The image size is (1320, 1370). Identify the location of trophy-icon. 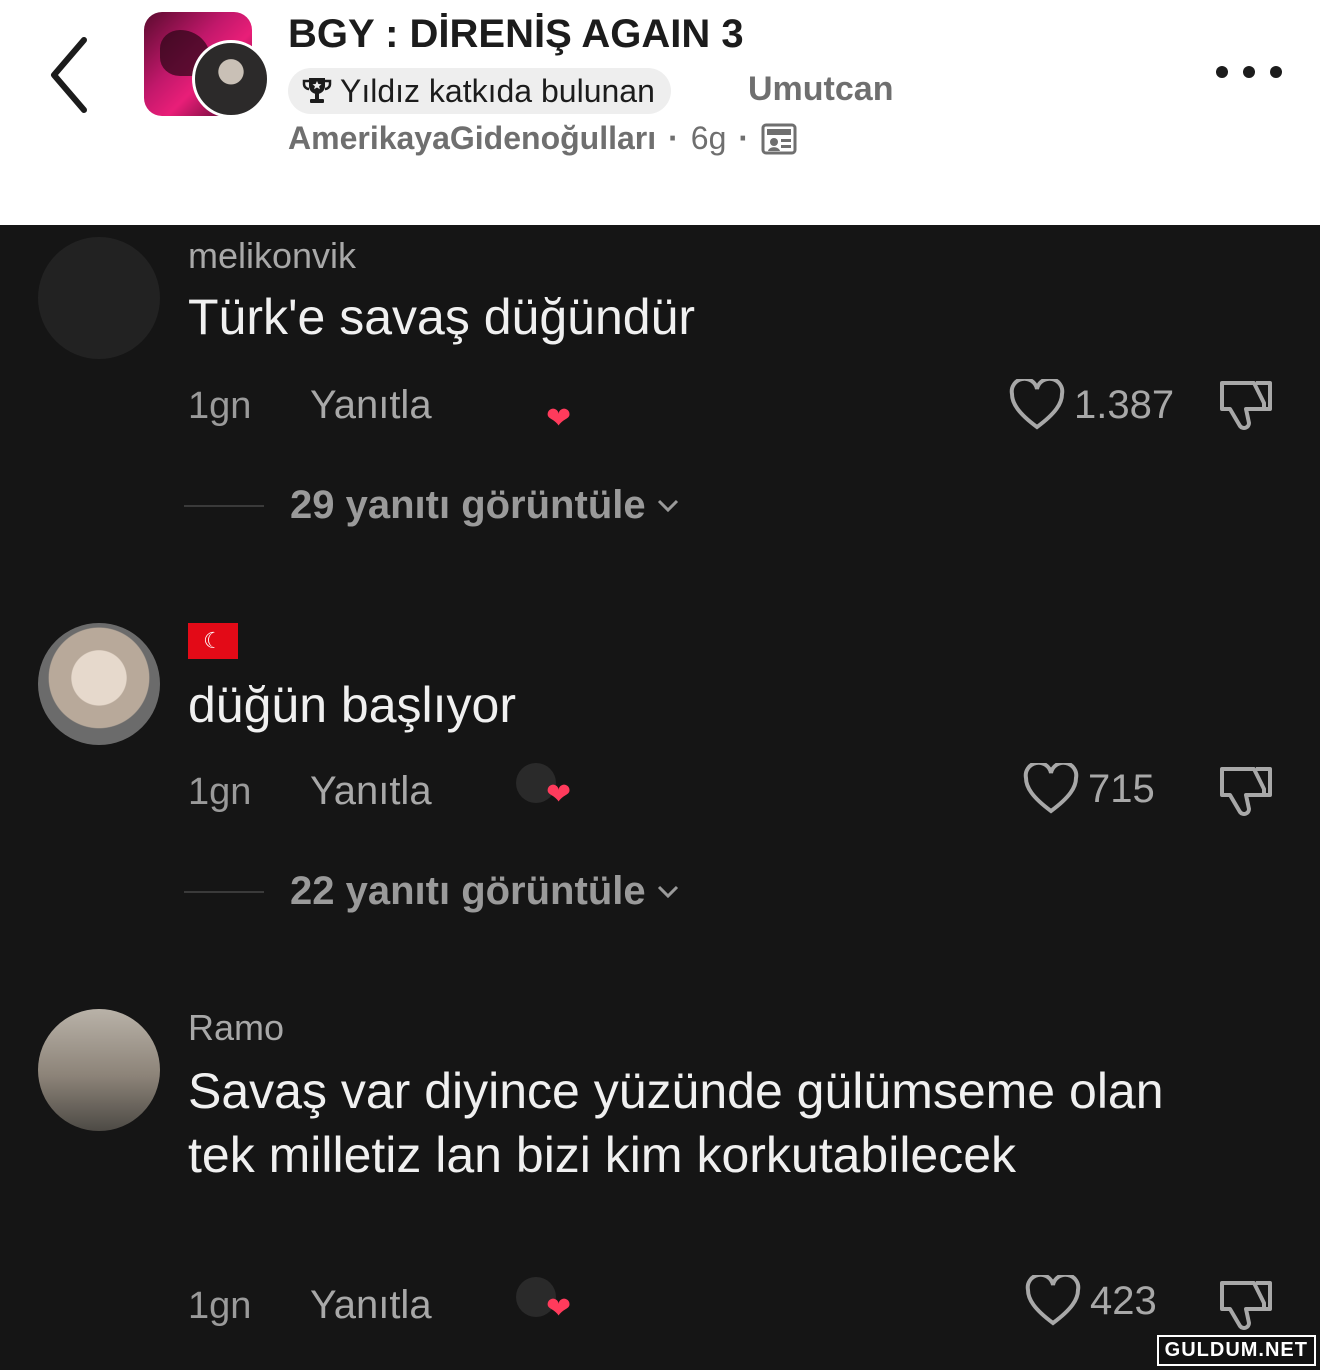
(317, 90).